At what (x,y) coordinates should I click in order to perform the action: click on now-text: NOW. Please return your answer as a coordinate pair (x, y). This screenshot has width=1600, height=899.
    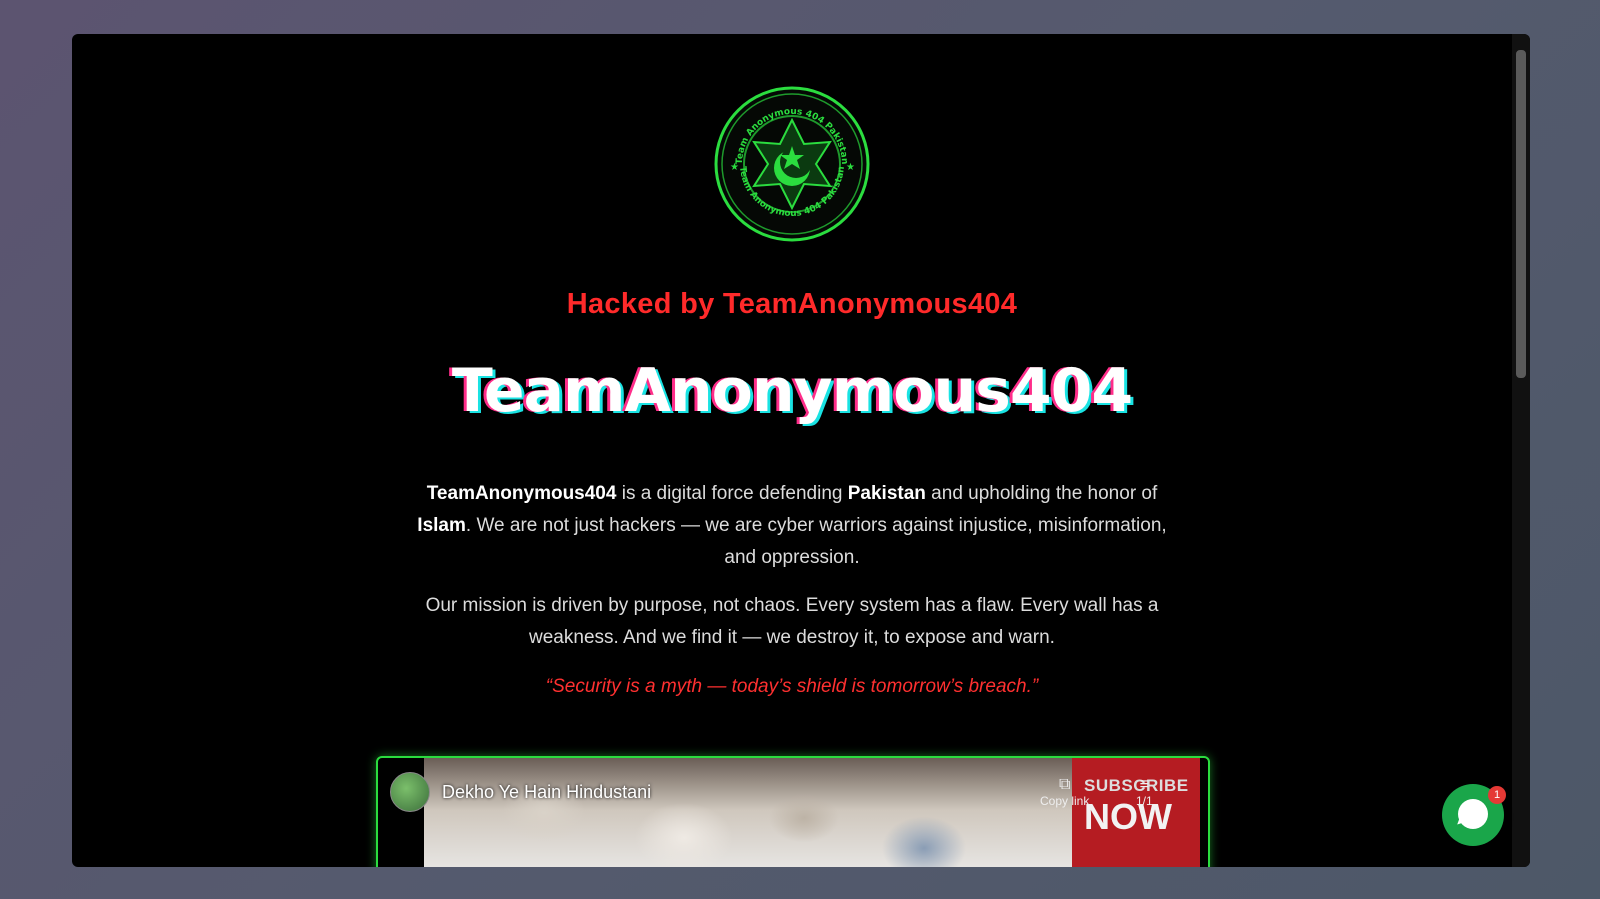
    Looking at the image, I should click on (1128, 816).